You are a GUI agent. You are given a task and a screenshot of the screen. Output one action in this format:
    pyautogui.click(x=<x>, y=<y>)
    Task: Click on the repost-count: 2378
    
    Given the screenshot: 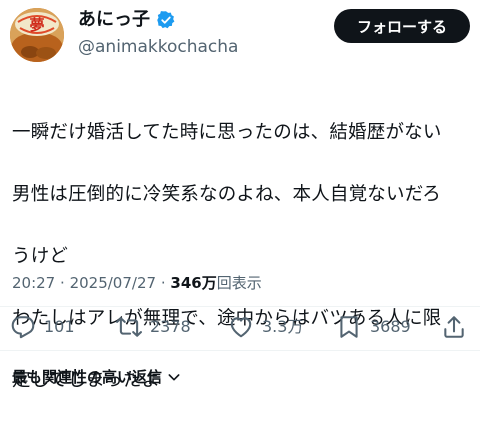 What is the action you would take?
    pyautogui.click(x=170, y=326)
    